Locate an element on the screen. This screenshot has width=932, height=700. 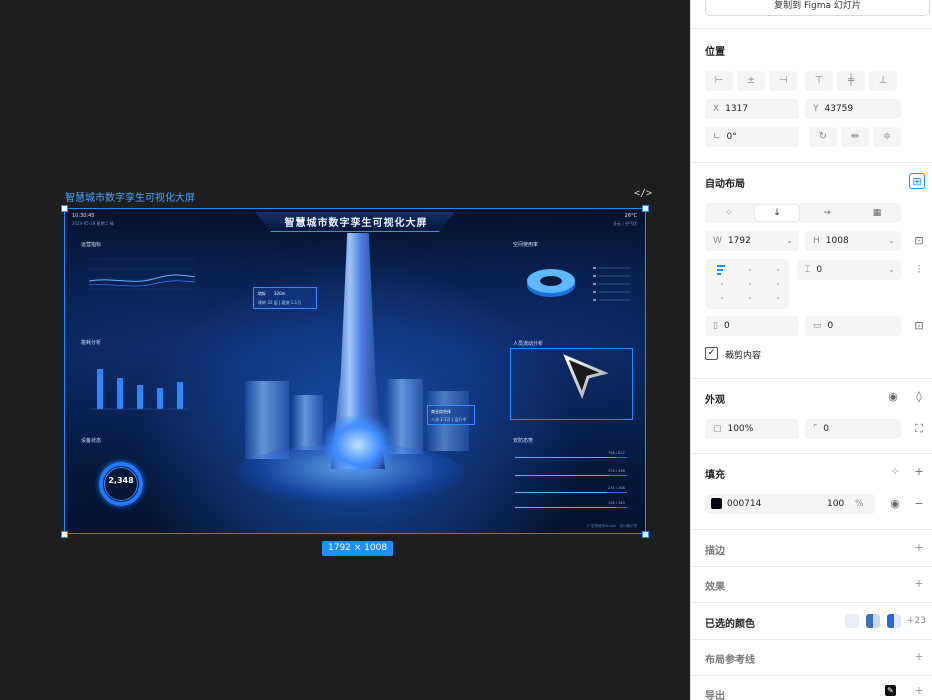
align-bottom-icon: ⊥ is located at coordinates (883, 81).